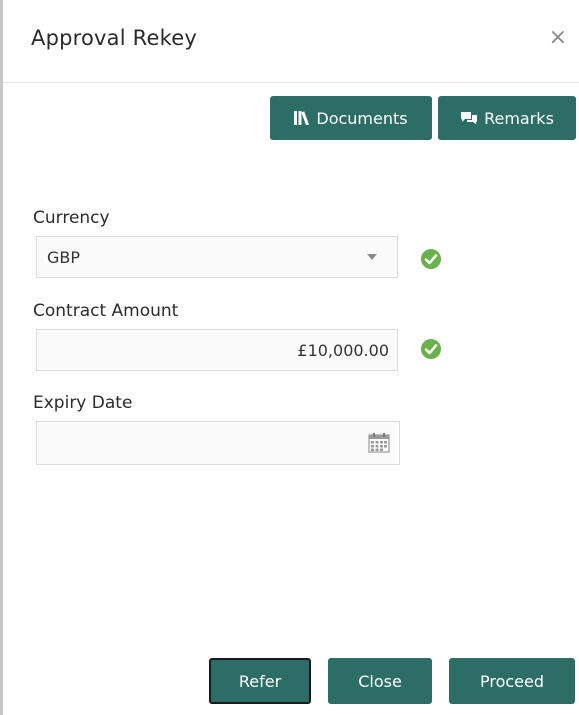 The height and width of the screenshot is (715, 579). Describe the element at coordinates (83, 403) in the screenshot. I see `expiry-date-label: Expiry Date` at that location.